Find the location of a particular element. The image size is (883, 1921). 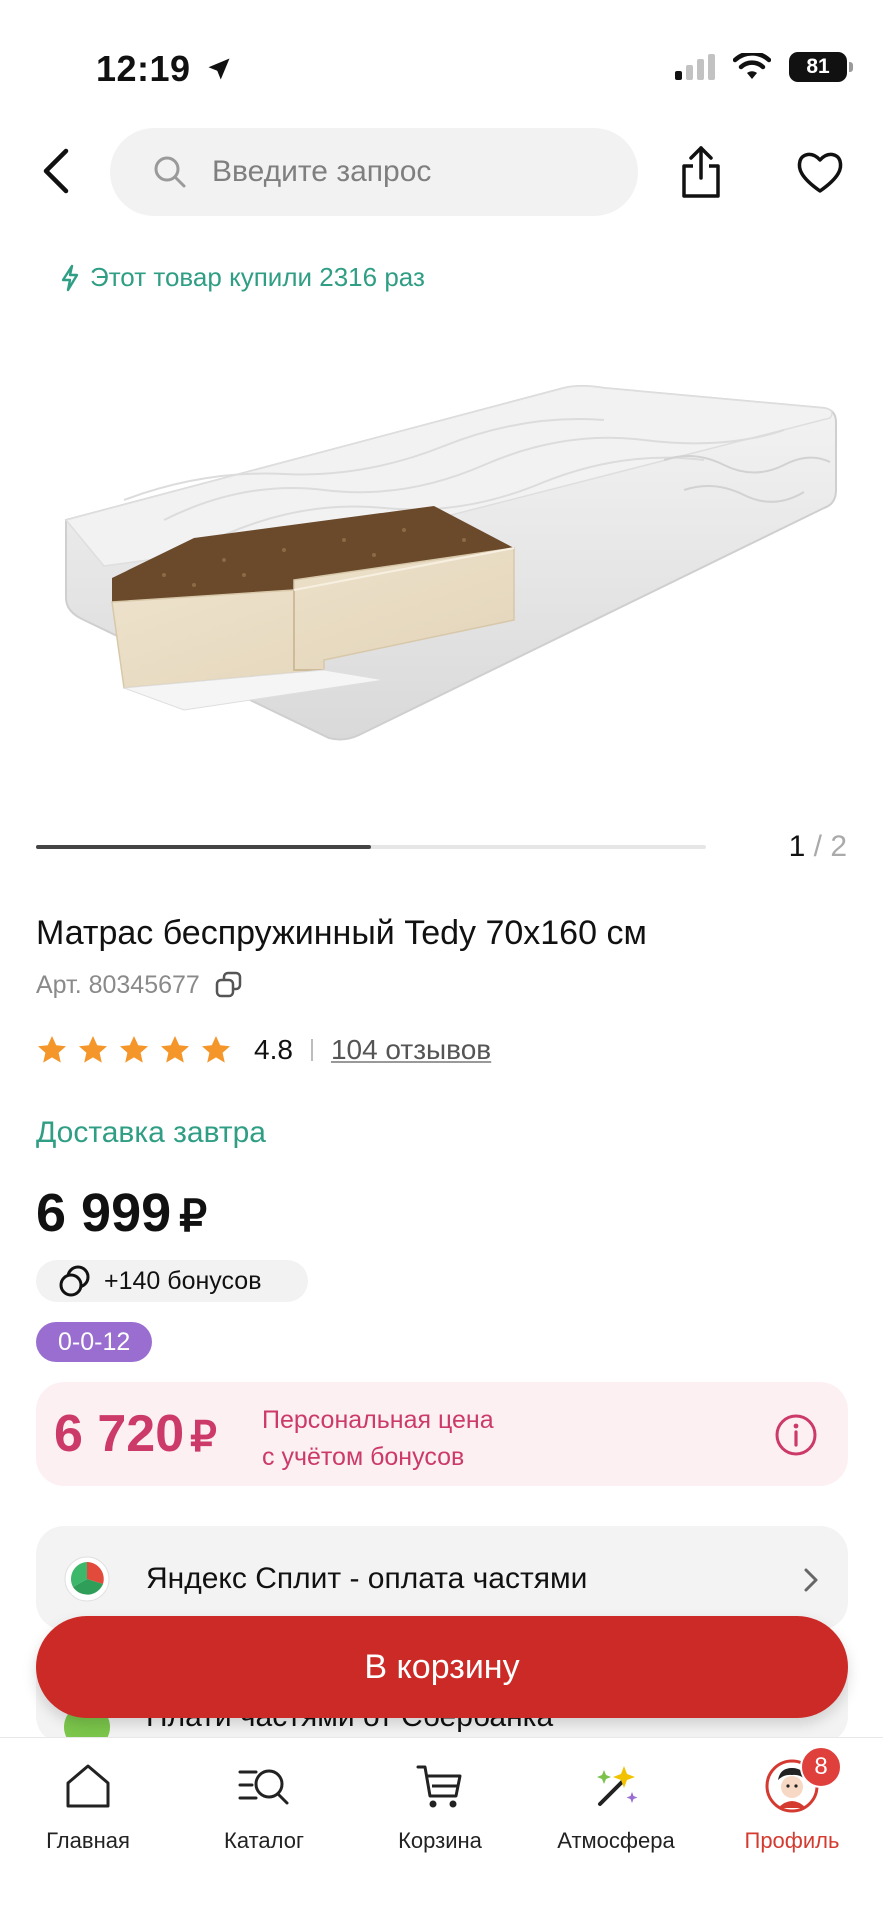

cart-icon is located at coordinates (439, 1786).